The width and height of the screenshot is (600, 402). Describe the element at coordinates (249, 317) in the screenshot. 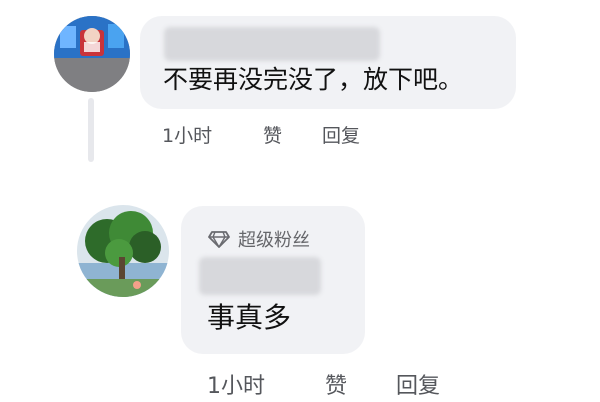

I see `comment-text: 事真多` at that location.